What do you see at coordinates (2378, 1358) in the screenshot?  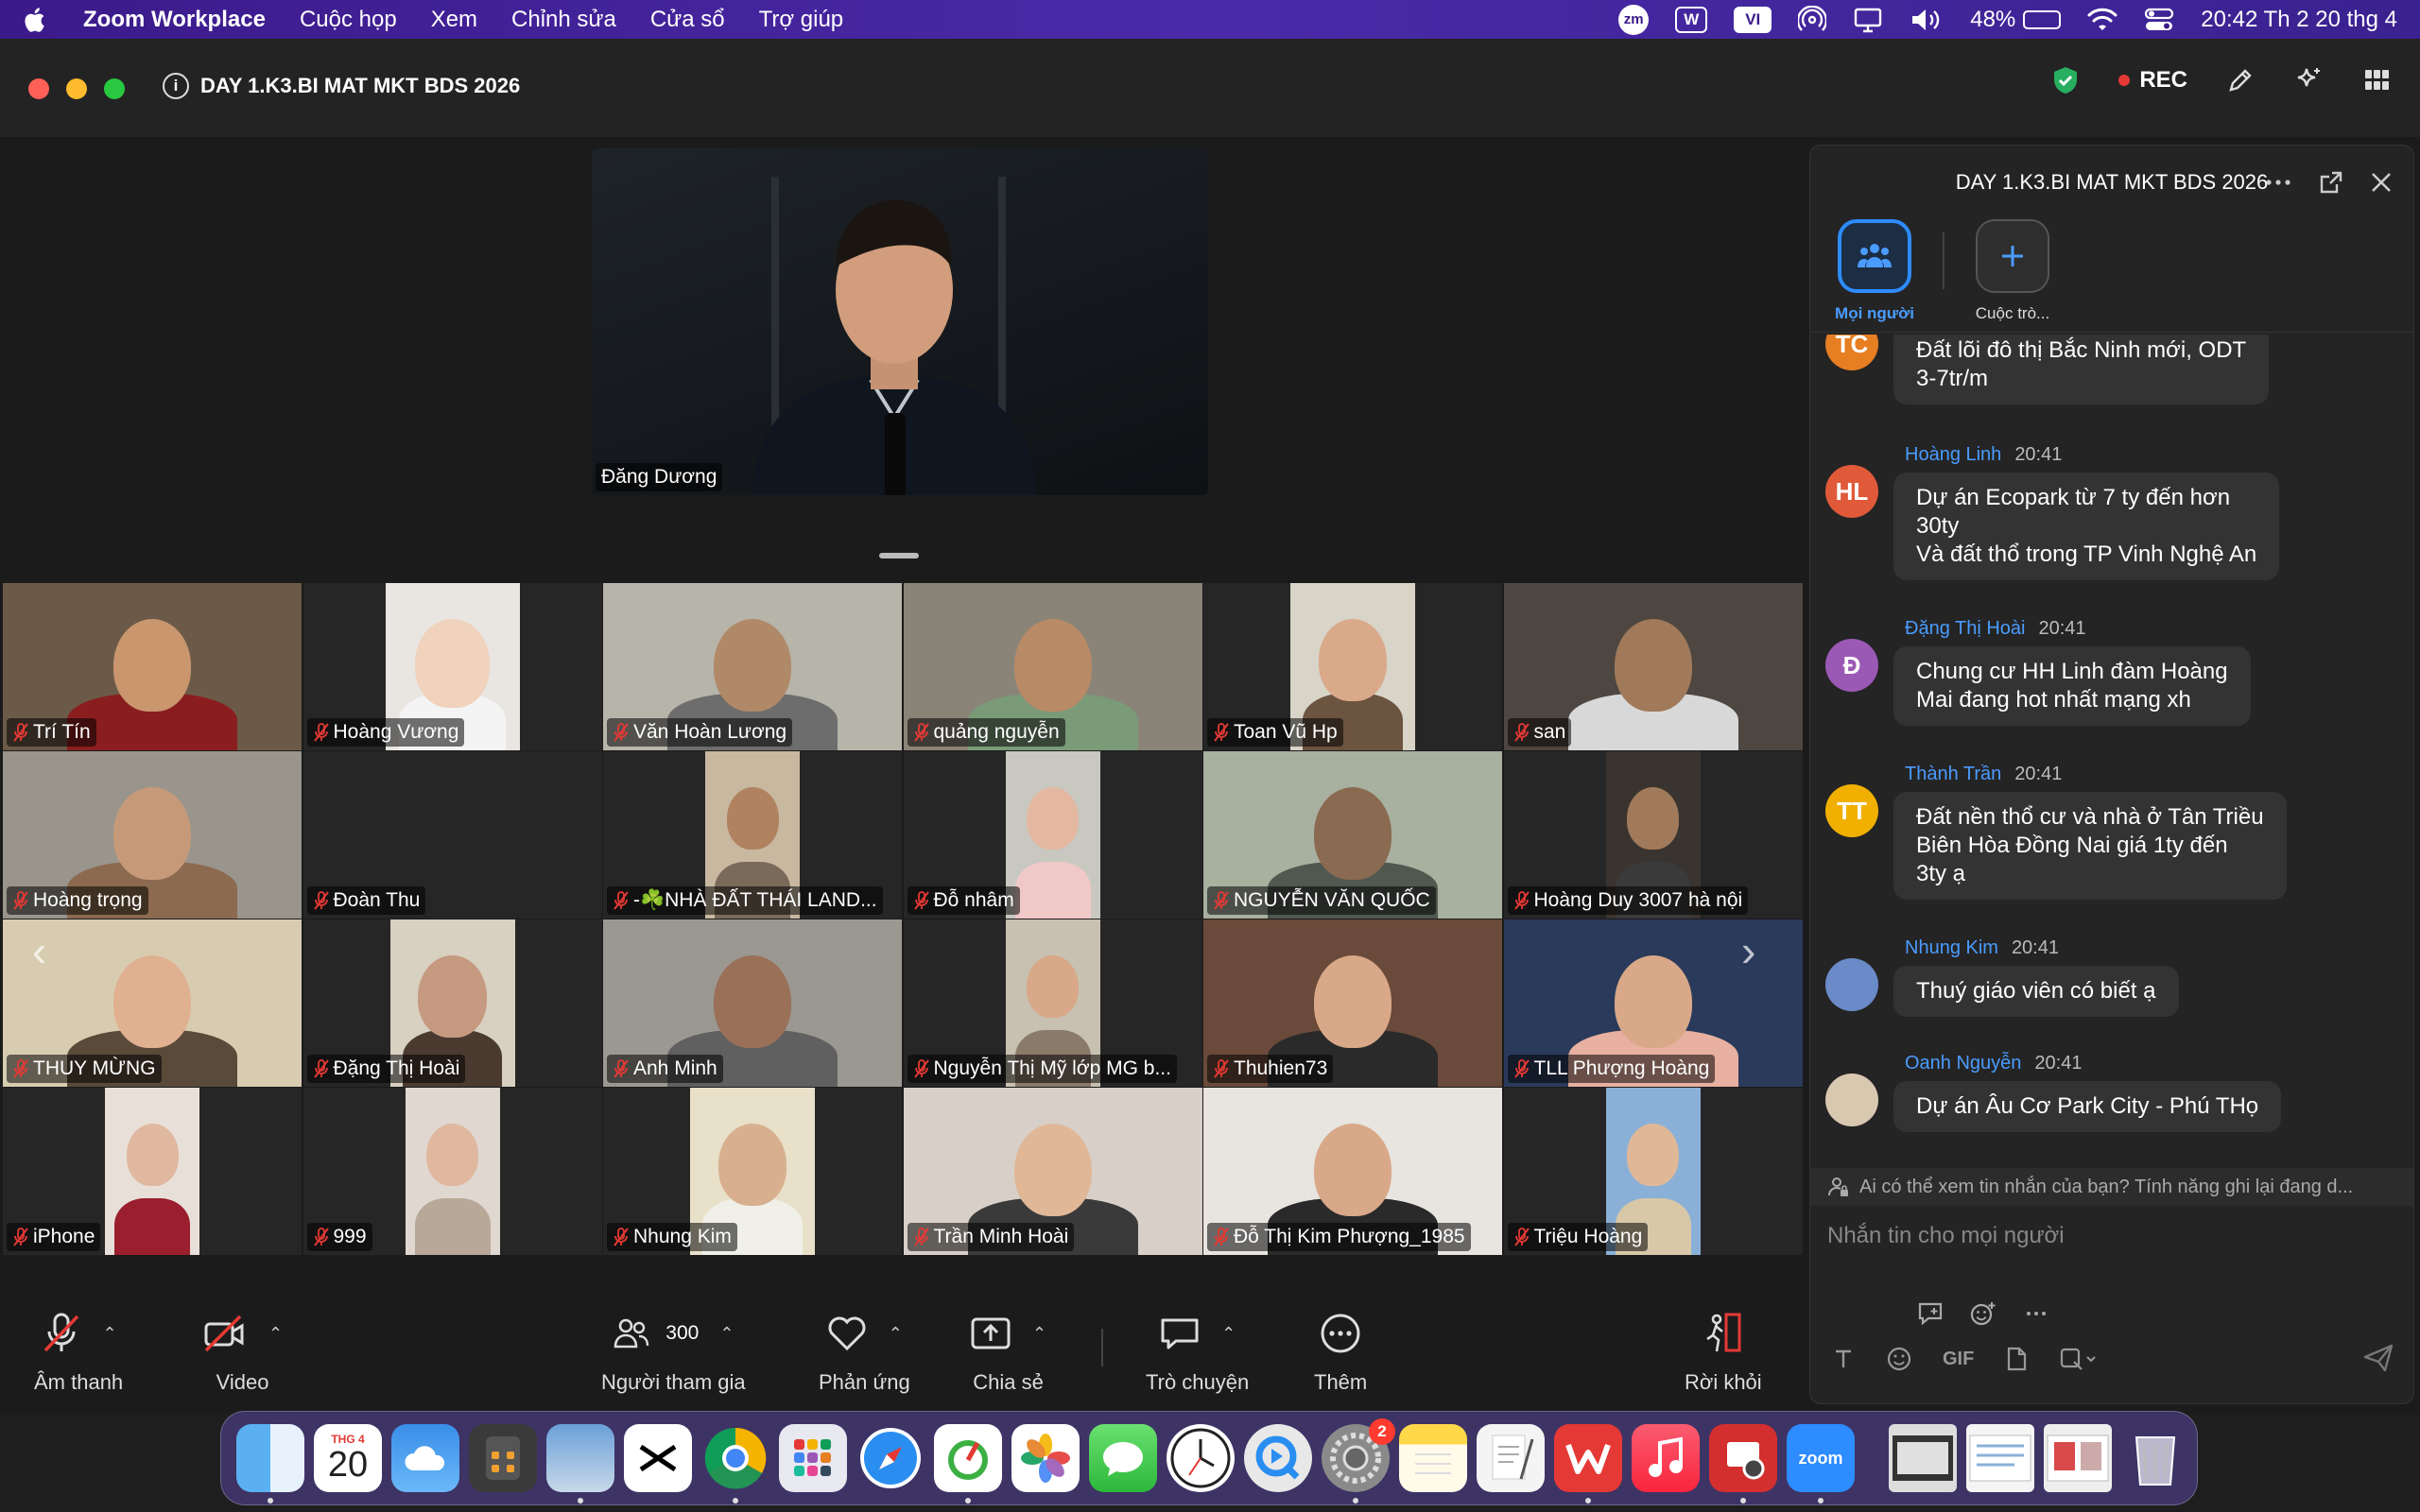 I see `send-icon` at bounding box center [2378, 1358].